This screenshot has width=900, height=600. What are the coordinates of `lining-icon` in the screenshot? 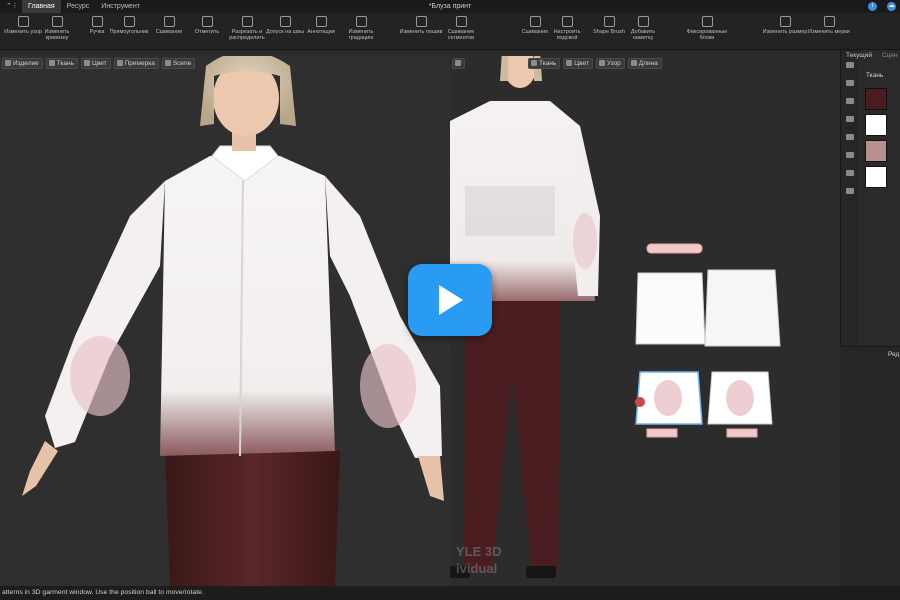 It's located at (567, 21).